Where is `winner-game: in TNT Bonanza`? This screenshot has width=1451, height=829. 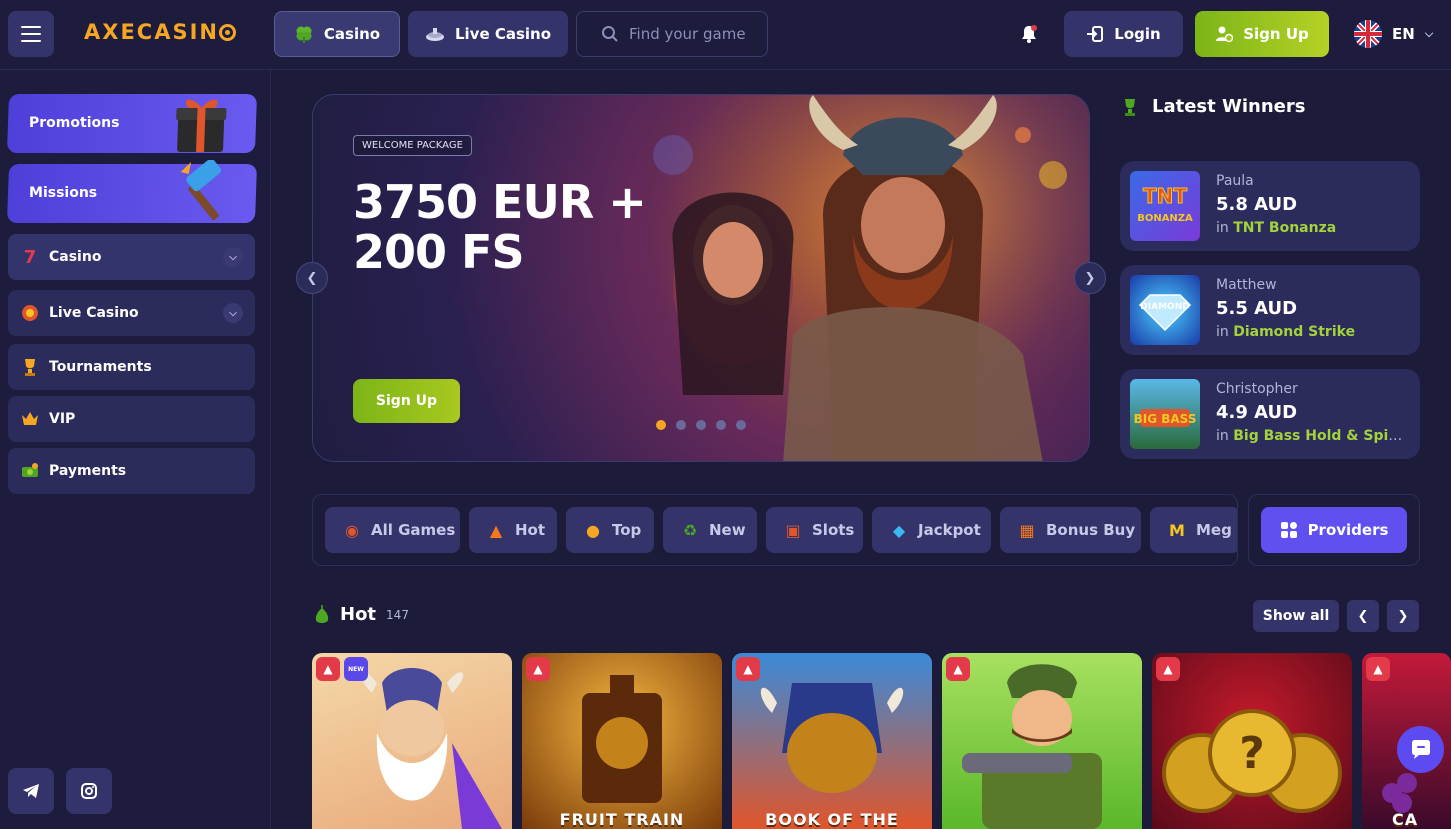
winner-game: in TNT Bonanza is located at coordinates (1276, 228).